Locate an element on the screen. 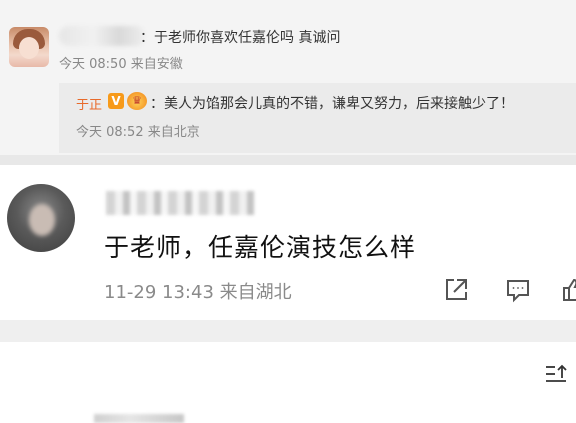  top-comment-text: ：于老师你喜欢任嘉伦吗 真诚问 is located at coordinates (240, 38).